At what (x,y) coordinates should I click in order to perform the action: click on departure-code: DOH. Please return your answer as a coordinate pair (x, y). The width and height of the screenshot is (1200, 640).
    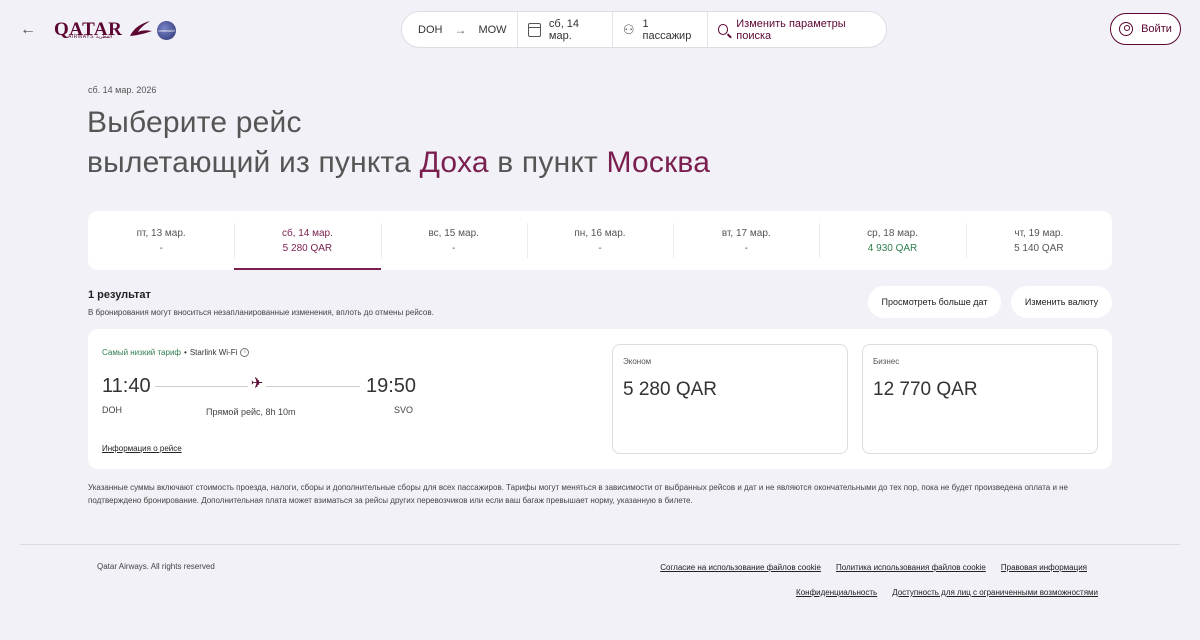
    Looking at the image, I should click on (112, 410).